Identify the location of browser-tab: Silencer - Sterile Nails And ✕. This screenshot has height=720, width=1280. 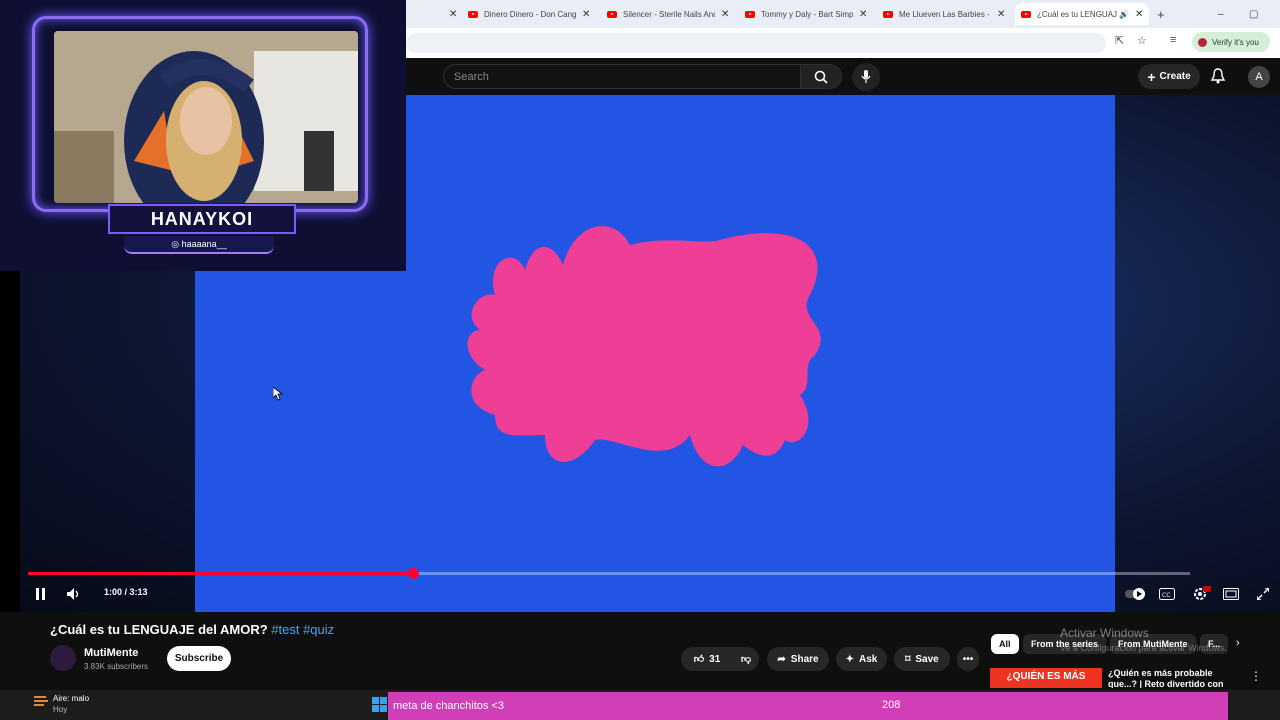
(668, 14).